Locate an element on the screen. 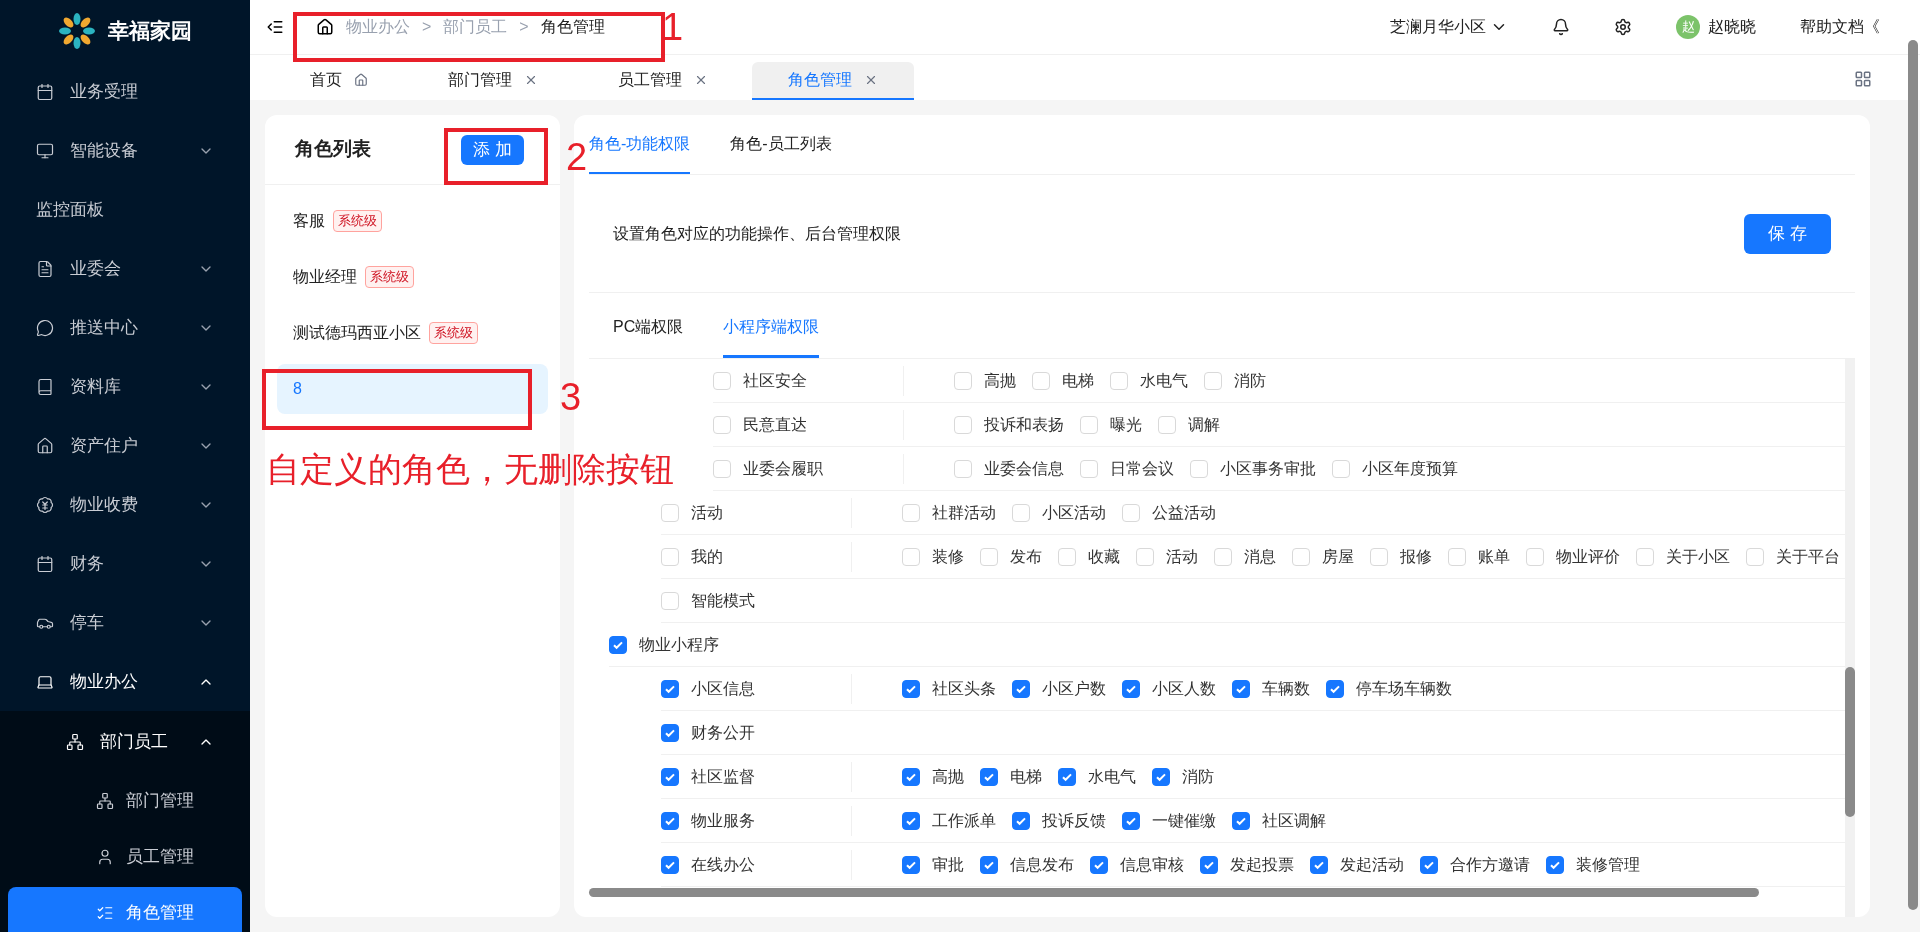 The image size is (1920, 932). notification-icon is located at coordinates (1561, 27).